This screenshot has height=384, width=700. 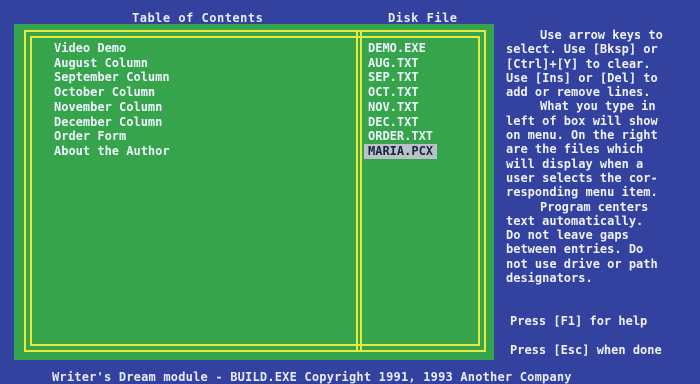 What do you see at coordinates (112, 122) in the screenshot?
I see `menu-entry: December Column` at bounding box center [112, 122].